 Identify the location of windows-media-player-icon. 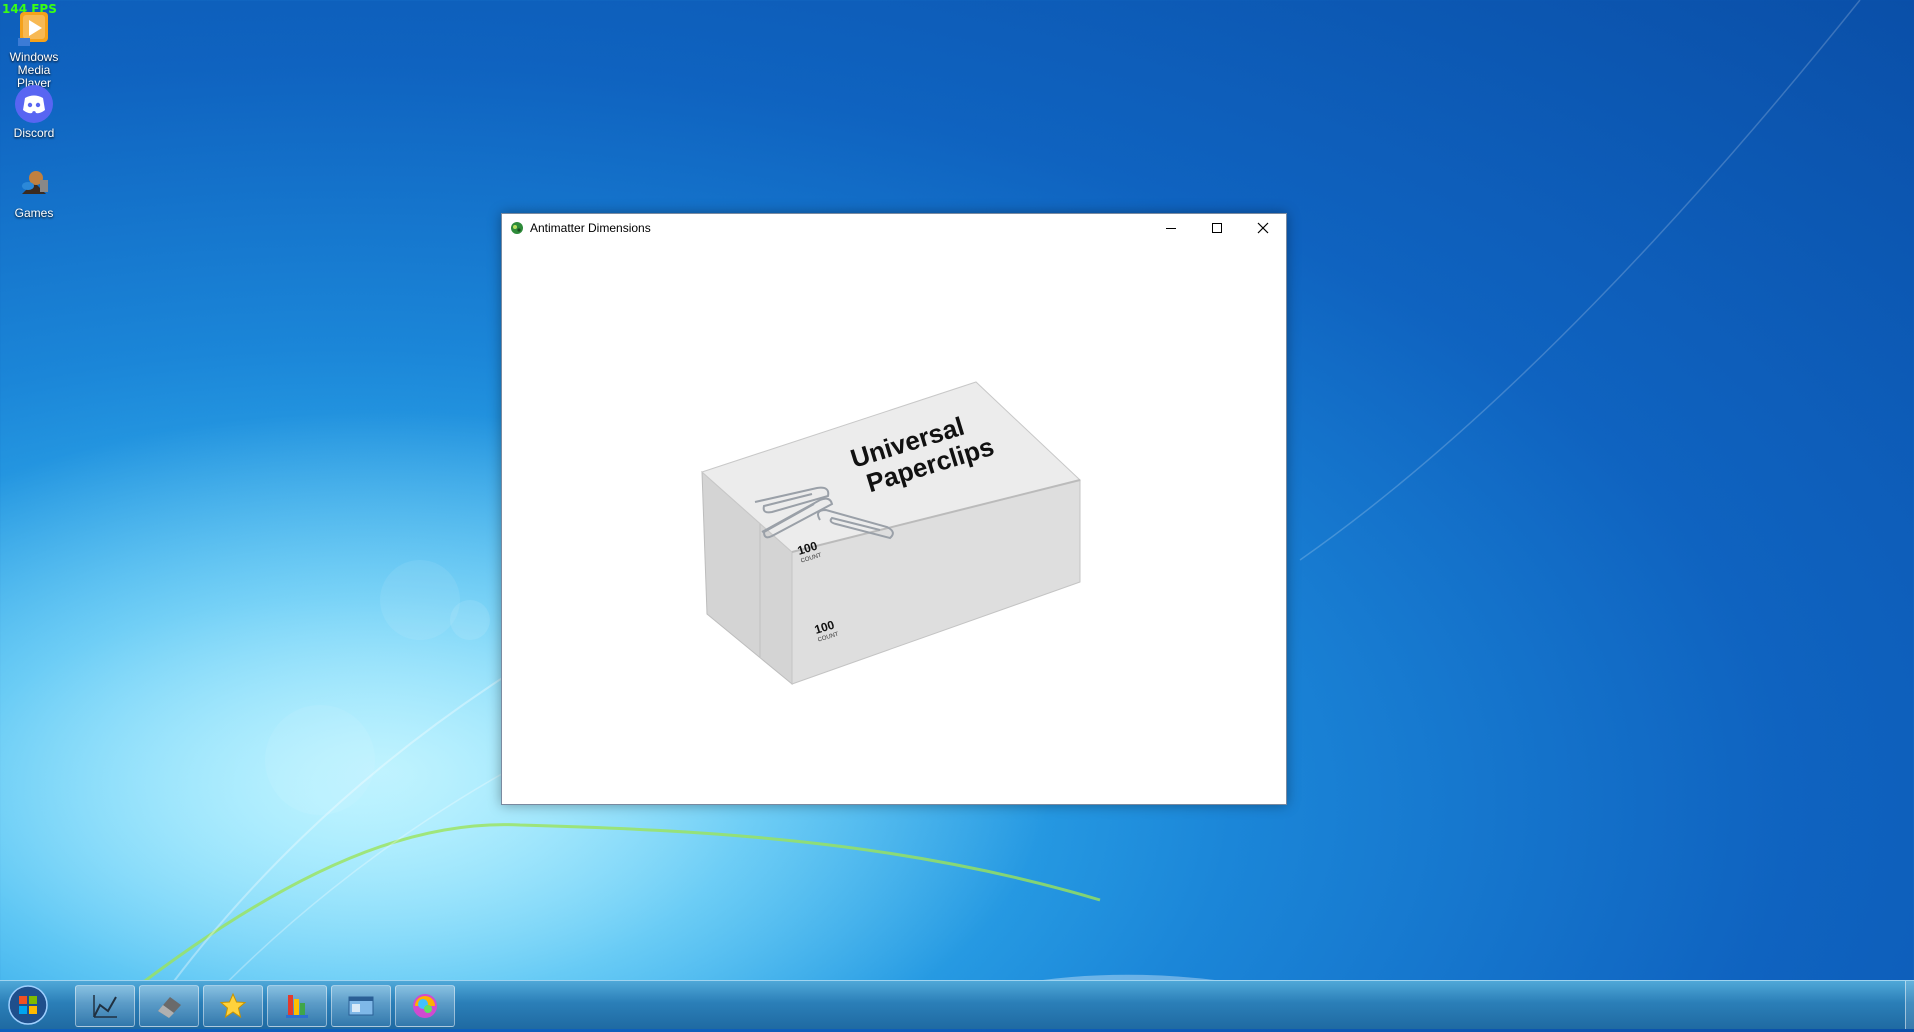
(33, 29).